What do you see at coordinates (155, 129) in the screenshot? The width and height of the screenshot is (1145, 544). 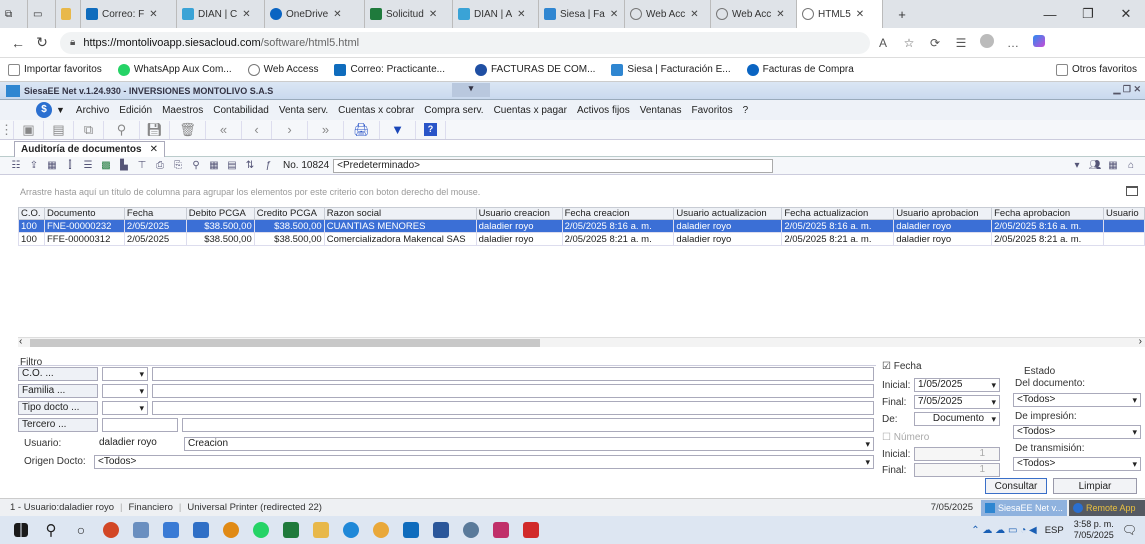 I see `save-icon: 💾︎` at bounding box center [155, 129].